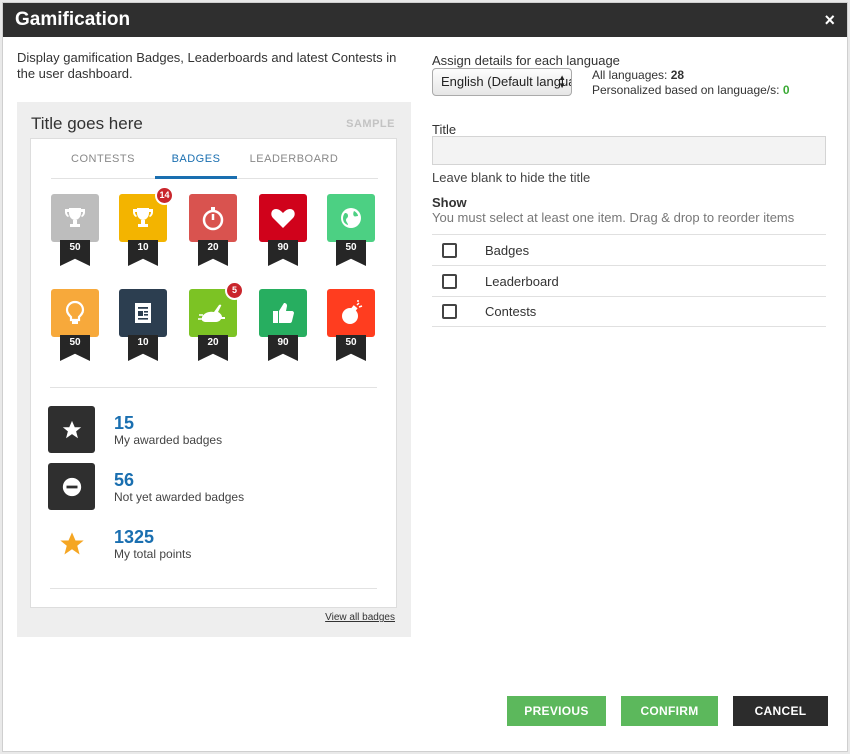 The width and height of the screenshot is (850, 754). I want to click on badge-globe: 50, so click(351, 230).